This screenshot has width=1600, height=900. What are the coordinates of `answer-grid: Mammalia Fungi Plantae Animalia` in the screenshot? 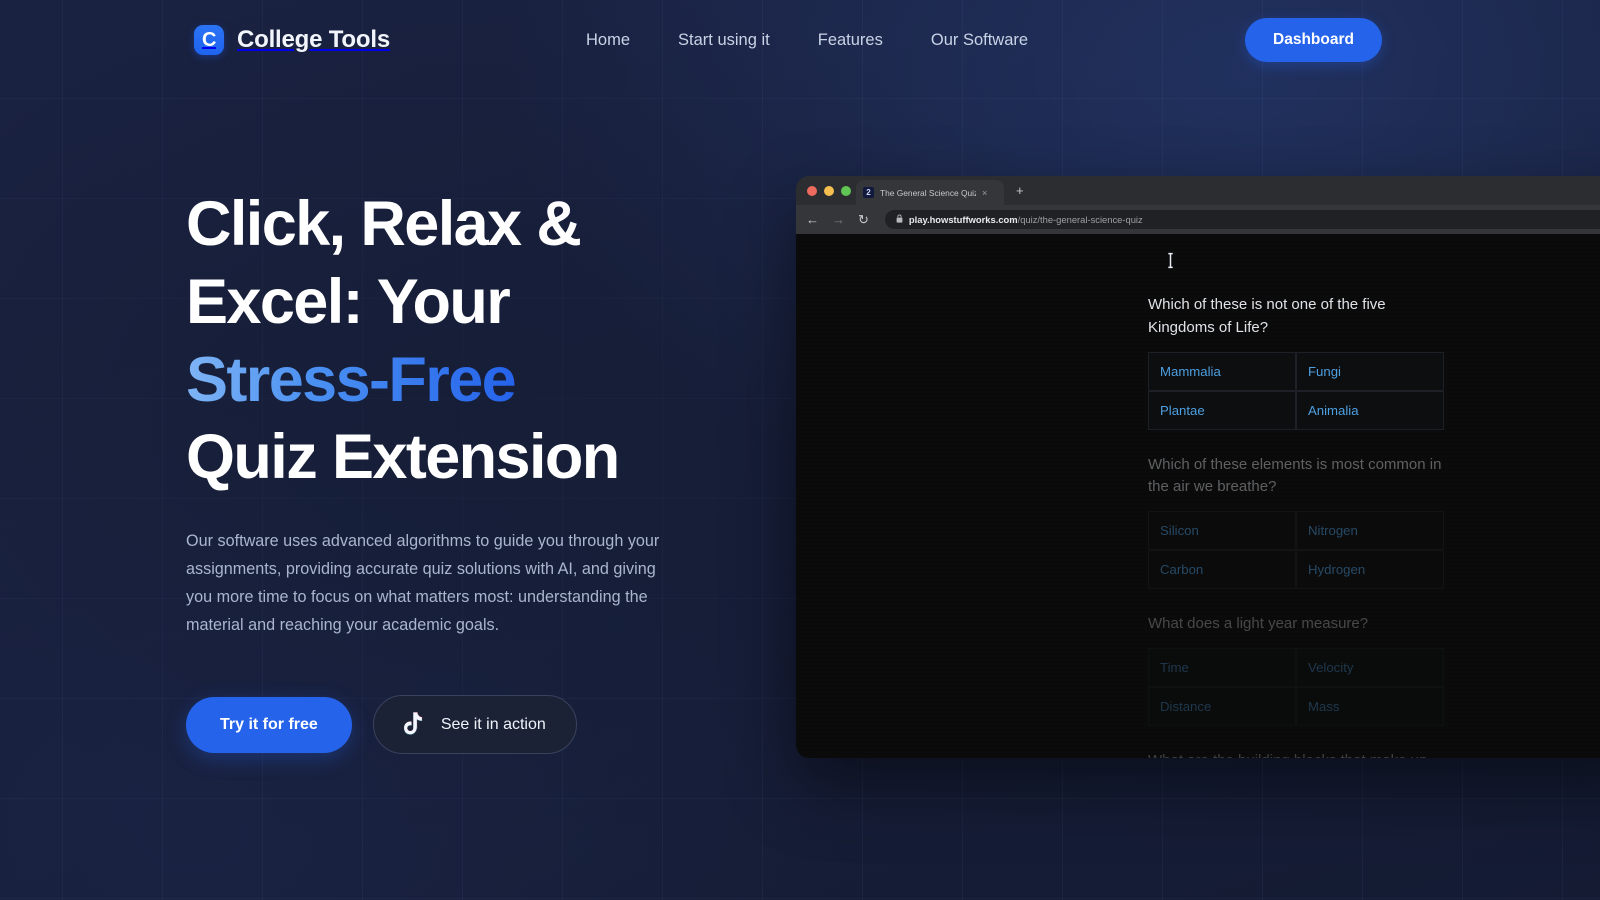 It's located at (1296, 390).